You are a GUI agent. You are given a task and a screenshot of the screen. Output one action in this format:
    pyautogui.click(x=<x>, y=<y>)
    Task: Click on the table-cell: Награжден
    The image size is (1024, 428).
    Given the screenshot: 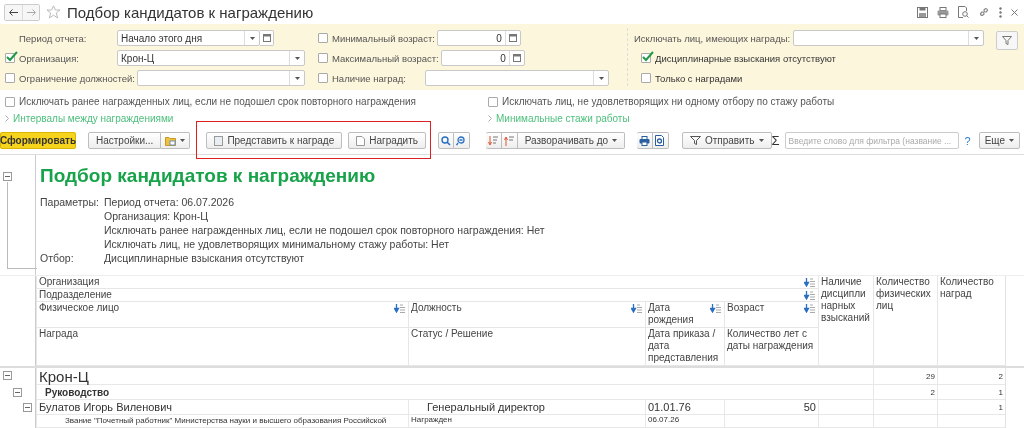 What is the action you would take?
    pyautogui.click(x=526, y=421)
    